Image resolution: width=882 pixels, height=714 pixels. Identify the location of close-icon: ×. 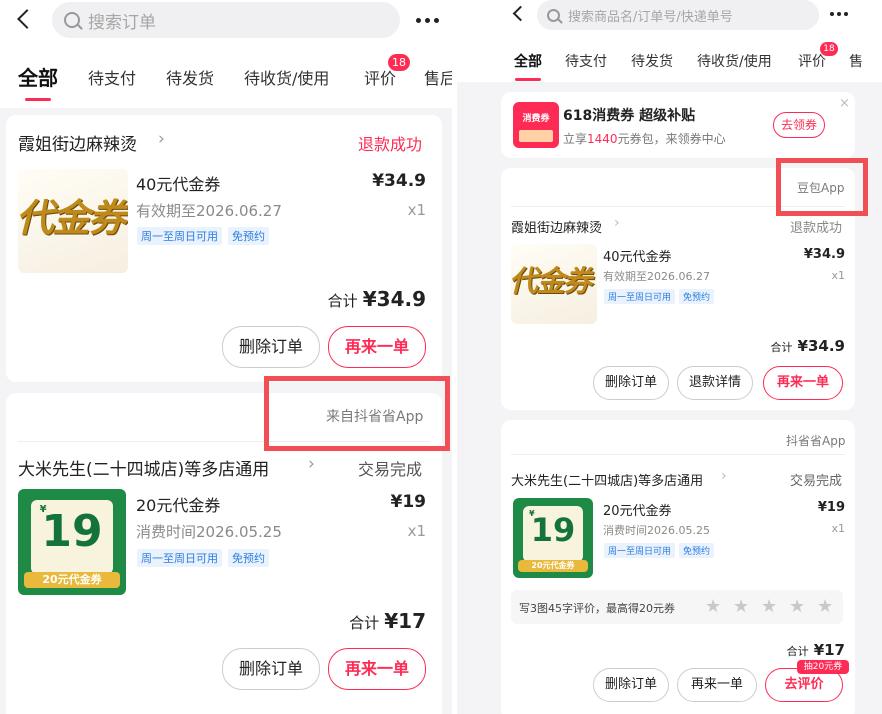
(844, 103).